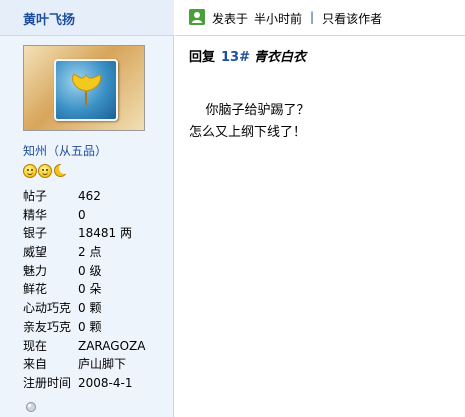 The image size is (465, 417). What do you see at coordinates (230, 19) in the screenshot?
I see `posted-label: 发表于` at bounding box center [230, 19].